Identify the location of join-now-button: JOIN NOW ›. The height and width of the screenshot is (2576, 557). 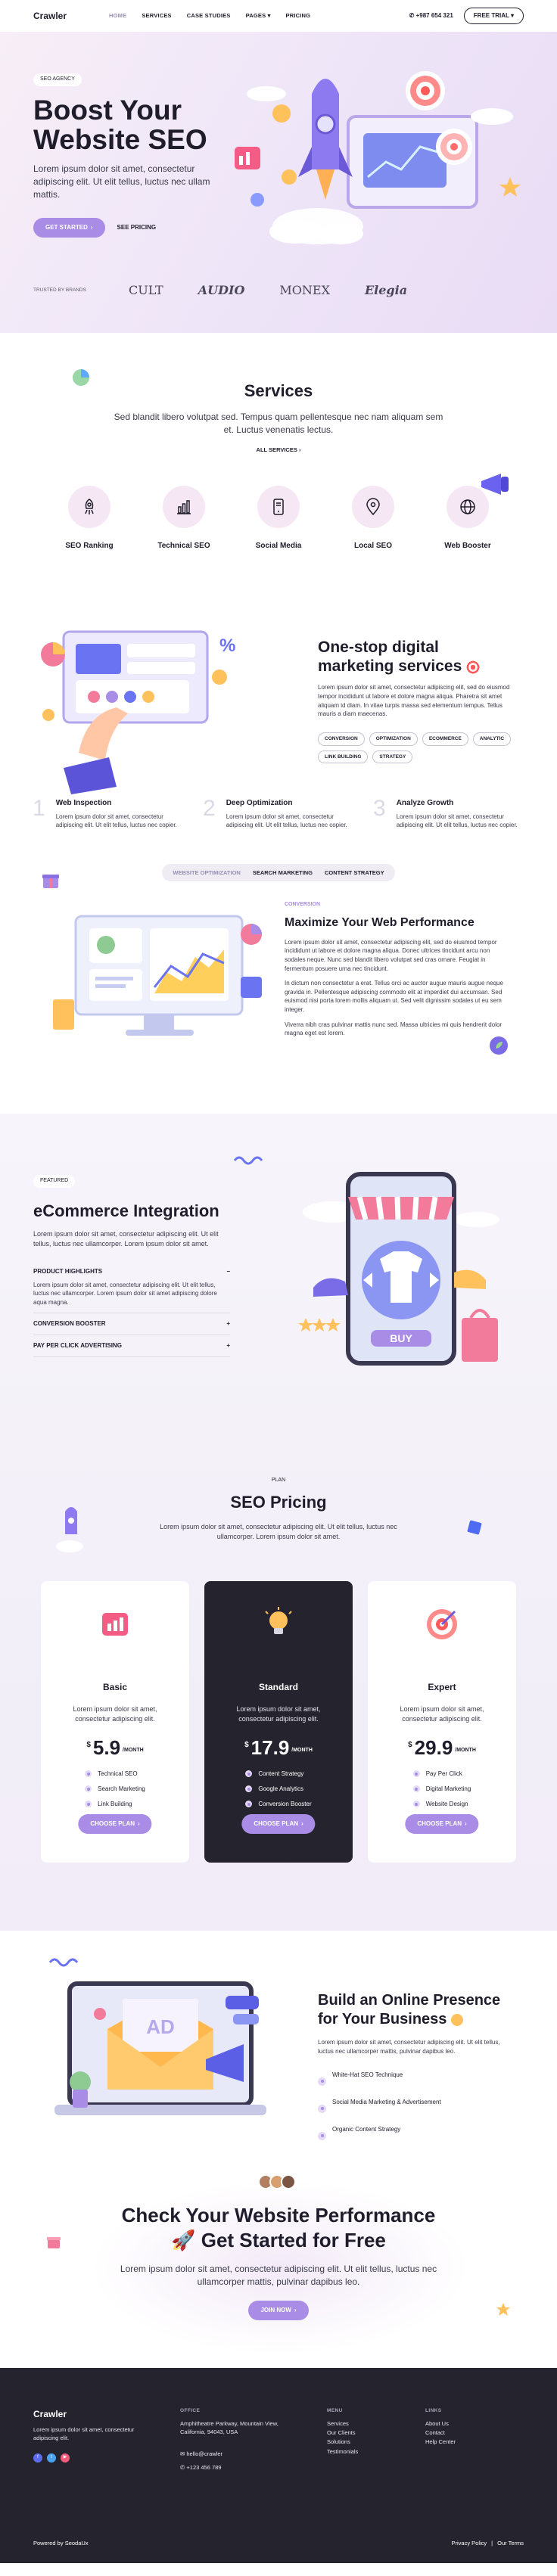
(278, 2310).